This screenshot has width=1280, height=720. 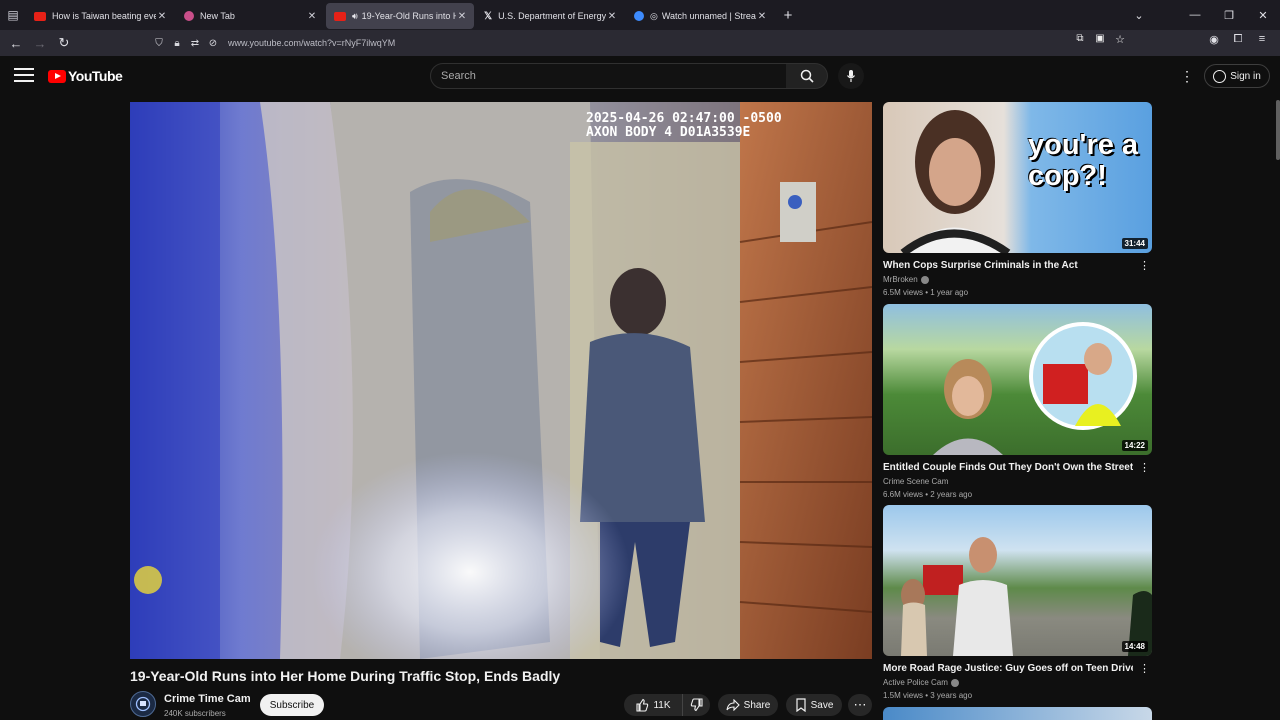 I want to click on dislike-button, so click(x=696, y=705).